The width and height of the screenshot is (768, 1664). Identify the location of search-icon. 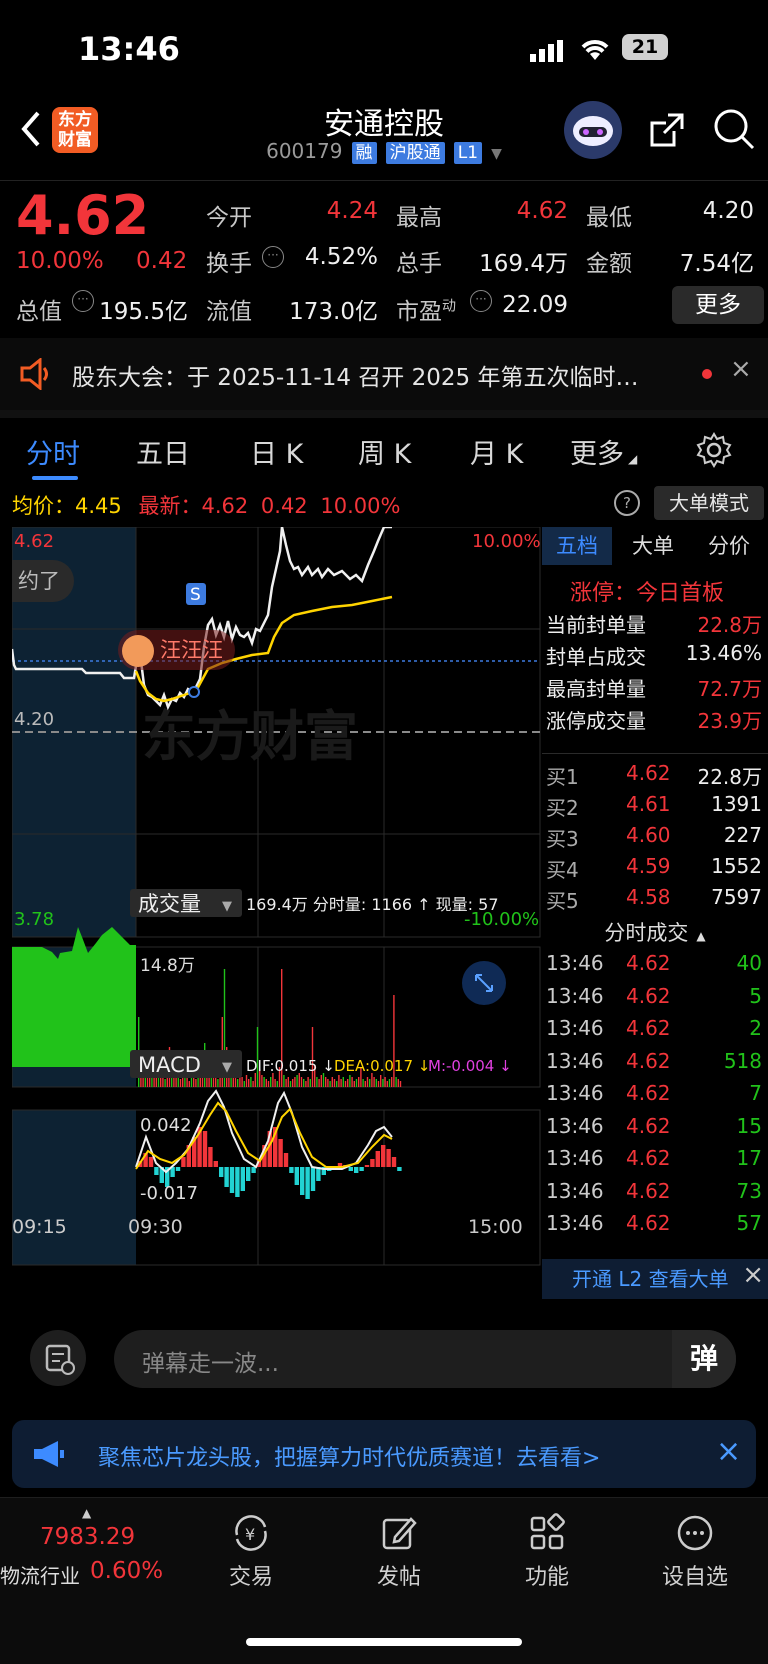
(734, 131).